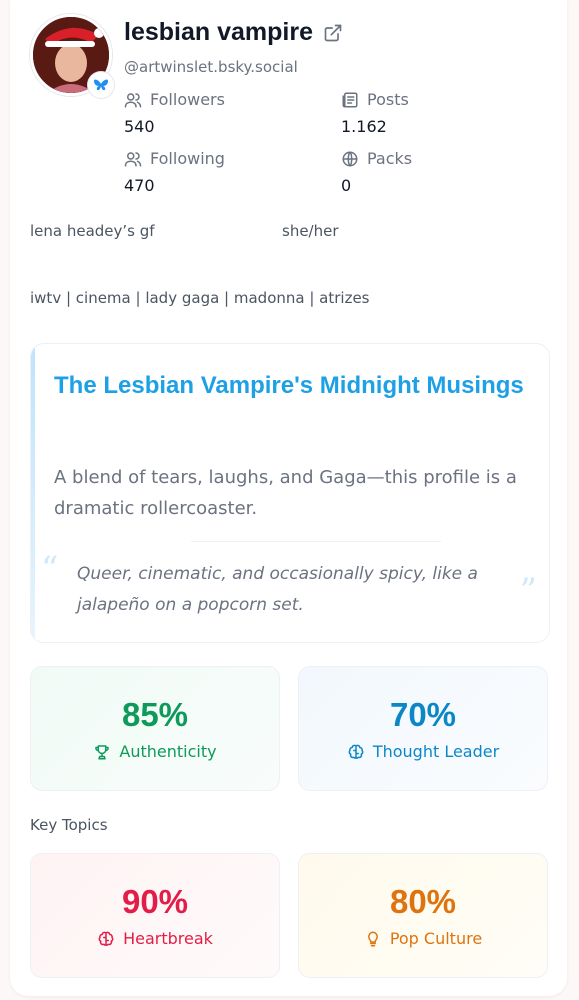 This screenshot has width=579, height=1000. I want to click on topic-label: Heartbreak, so click(168, 938).